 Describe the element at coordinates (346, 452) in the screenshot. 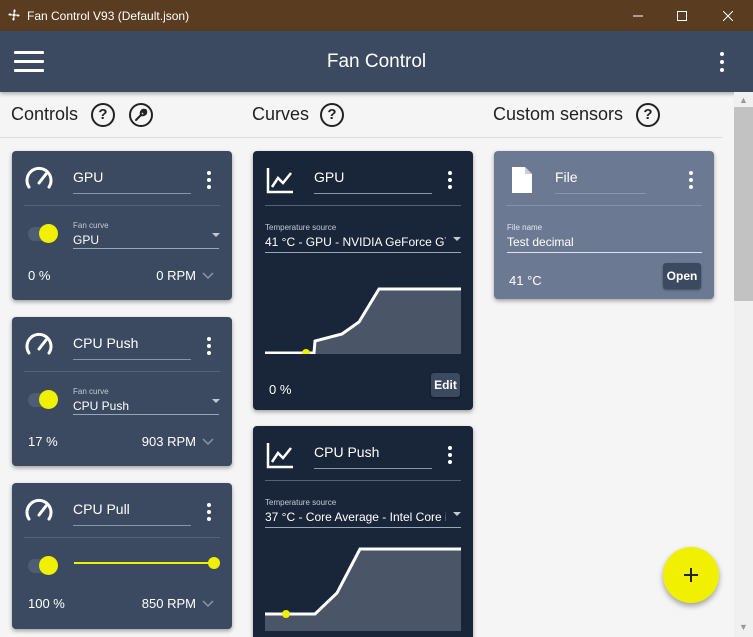

I see `curve-name: CPU Push` at that location.